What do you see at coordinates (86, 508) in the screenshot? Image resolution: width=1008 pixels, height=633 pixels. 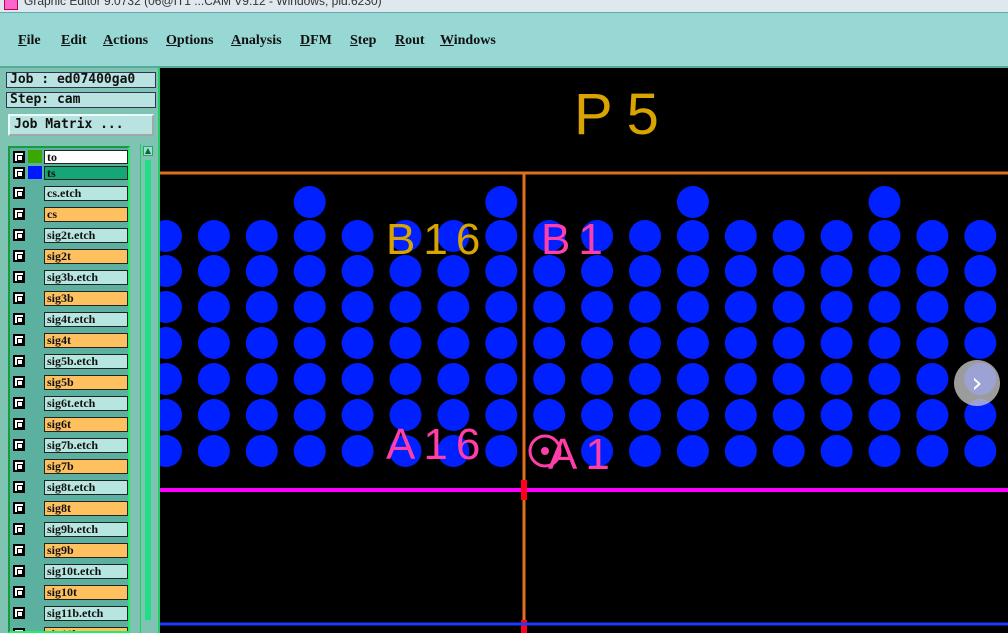 I see `layer-name: sig8t` at bounding box center [86, 508].